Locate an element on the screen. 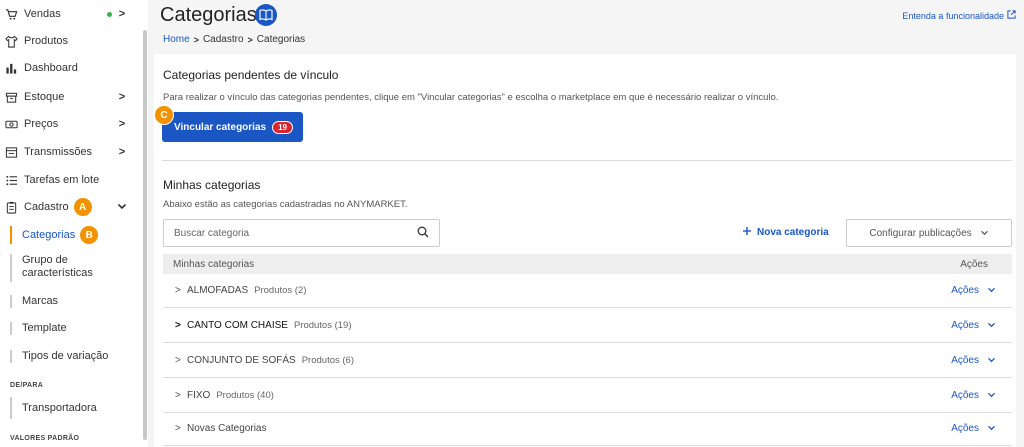 This screenshot has height=447, width=1024. sidebar-item-produtos: Produtos is located at coordinates (70, 41).